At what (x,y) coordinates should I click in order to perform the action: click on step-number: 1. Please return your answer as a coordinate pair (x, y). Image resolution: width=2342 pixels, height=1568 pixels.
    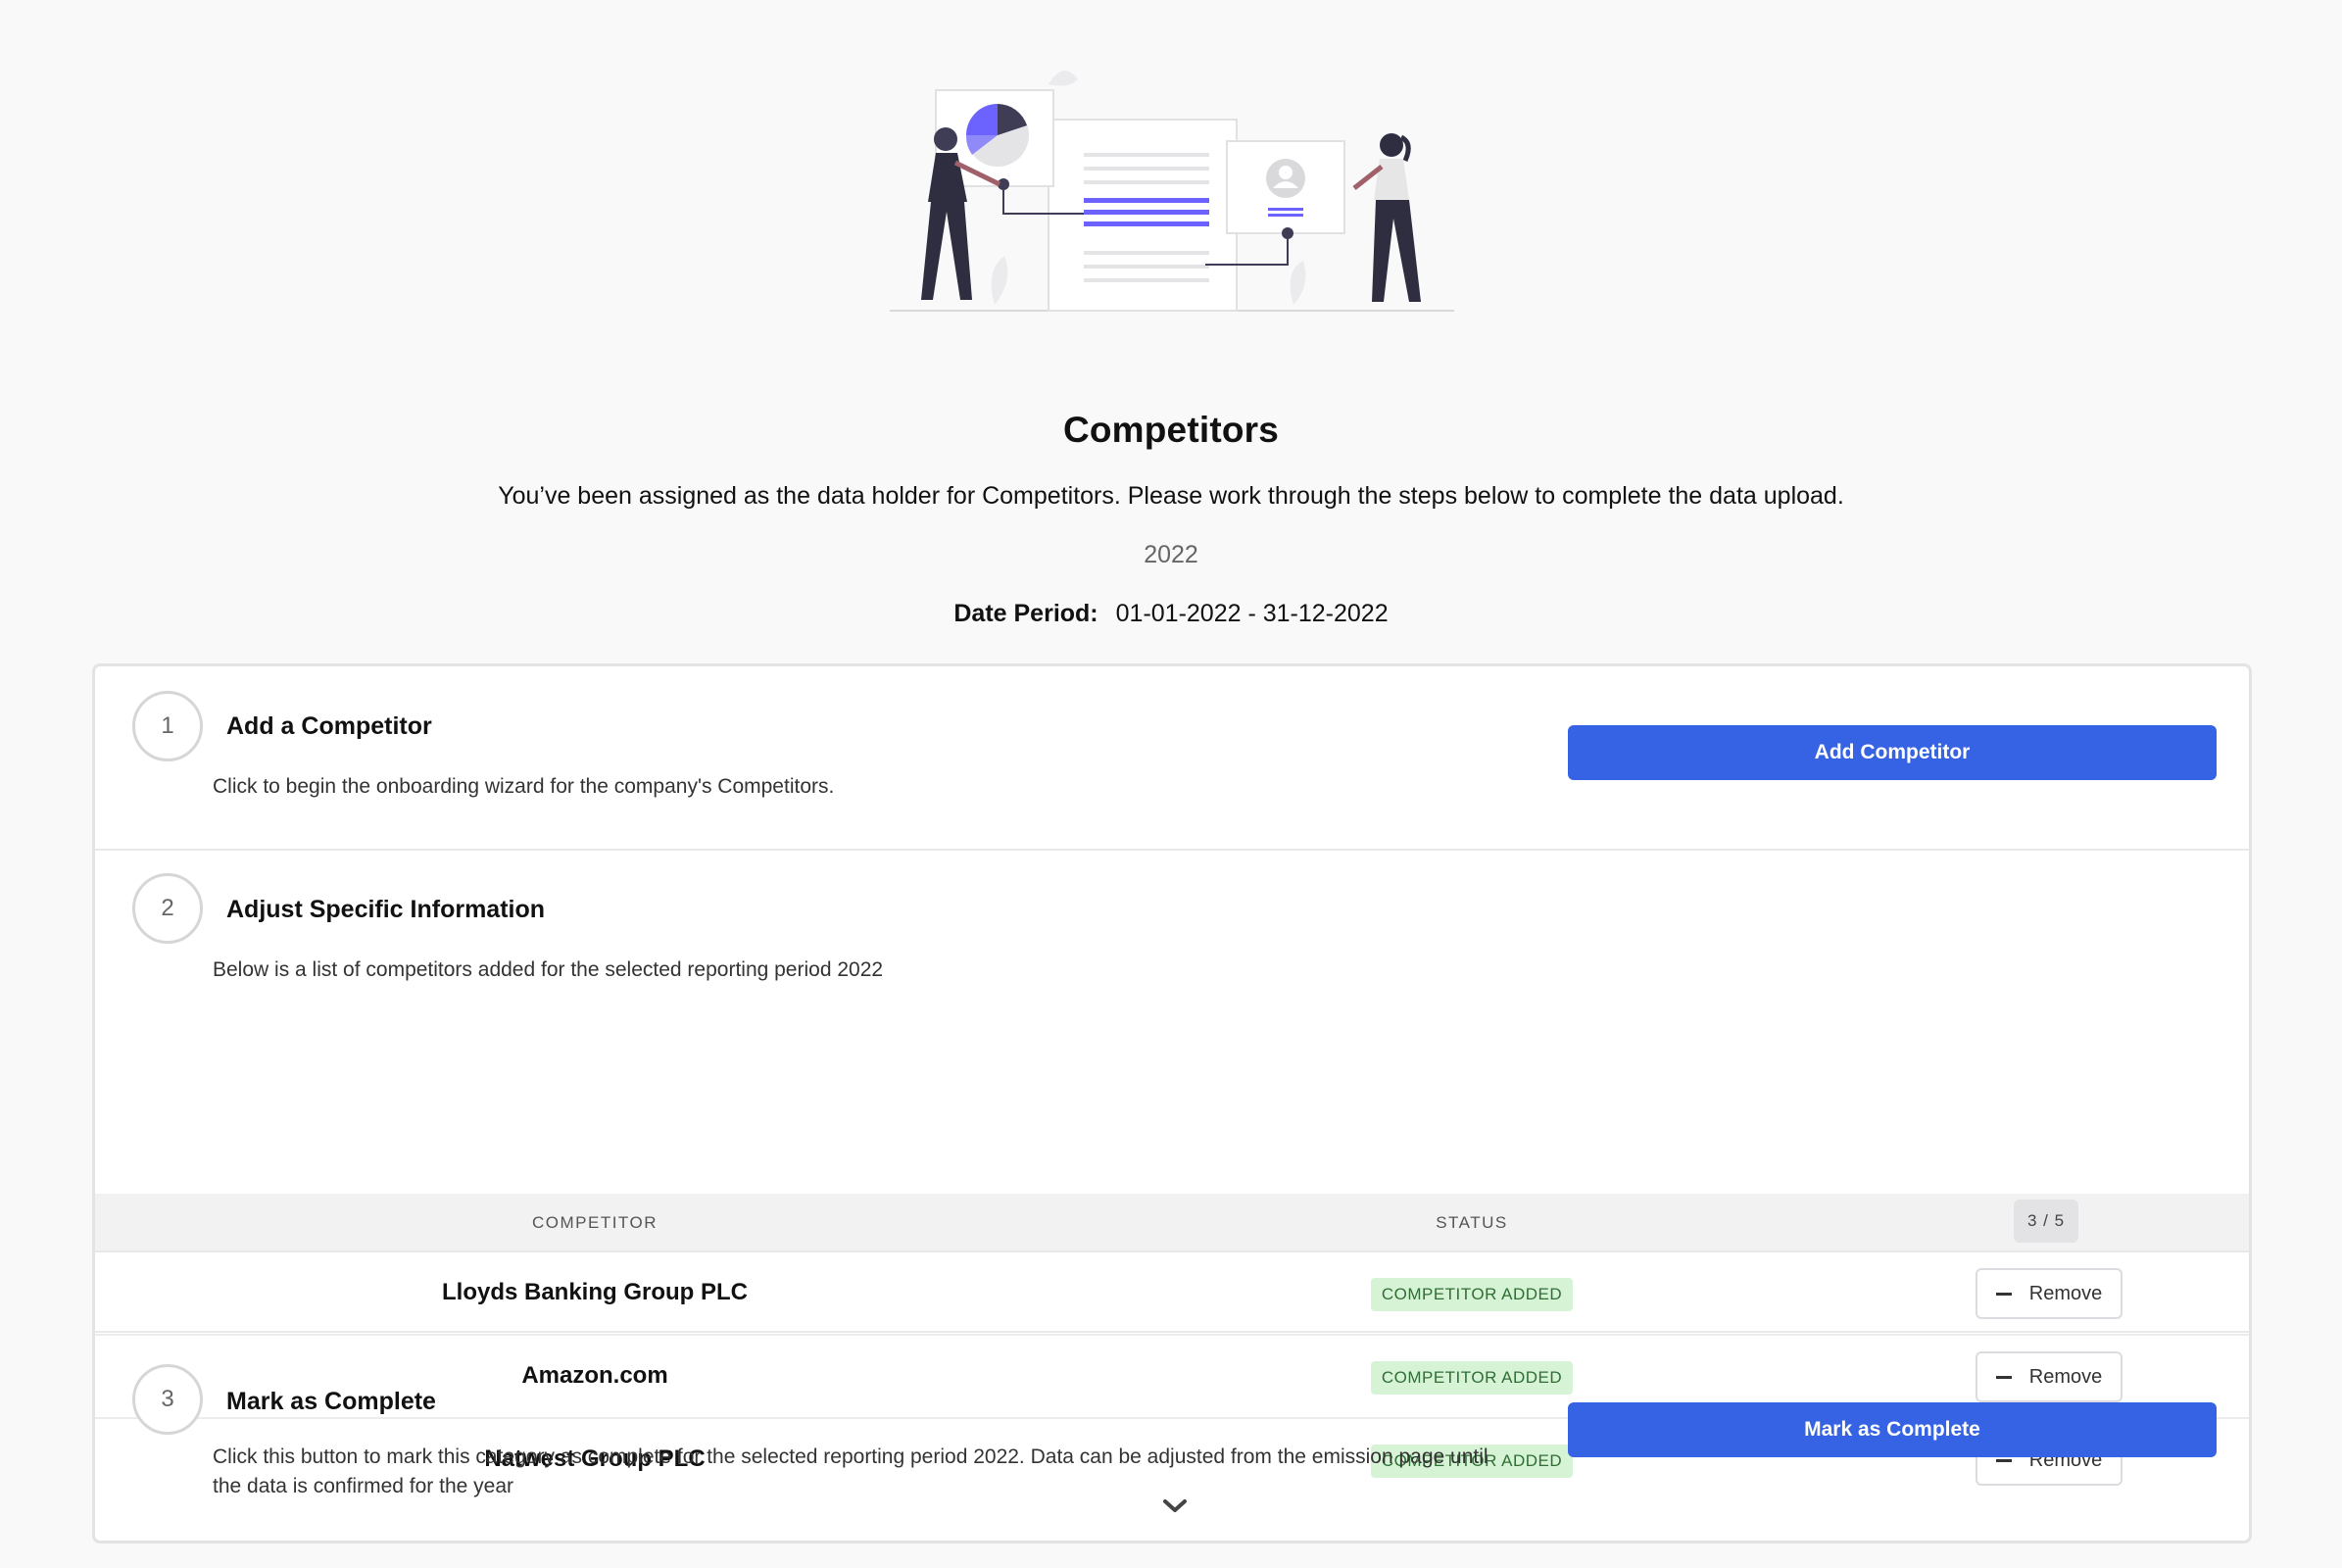
    Looking at the image, I should click on (168, 726).